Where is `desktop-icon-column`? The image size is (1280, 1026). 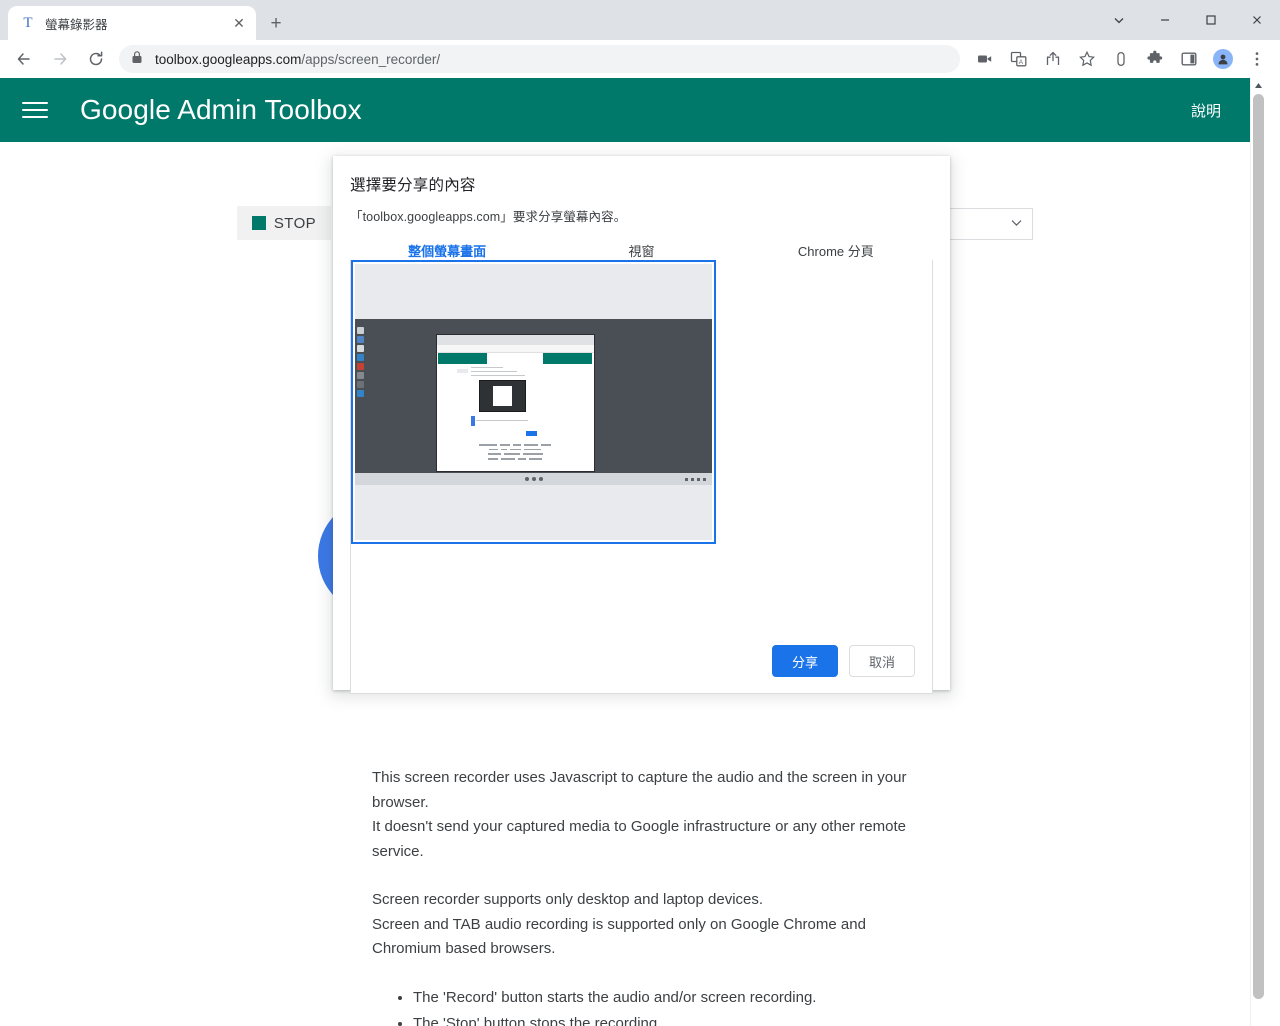 desktop-icon-column is located at coordinates (361, 372).